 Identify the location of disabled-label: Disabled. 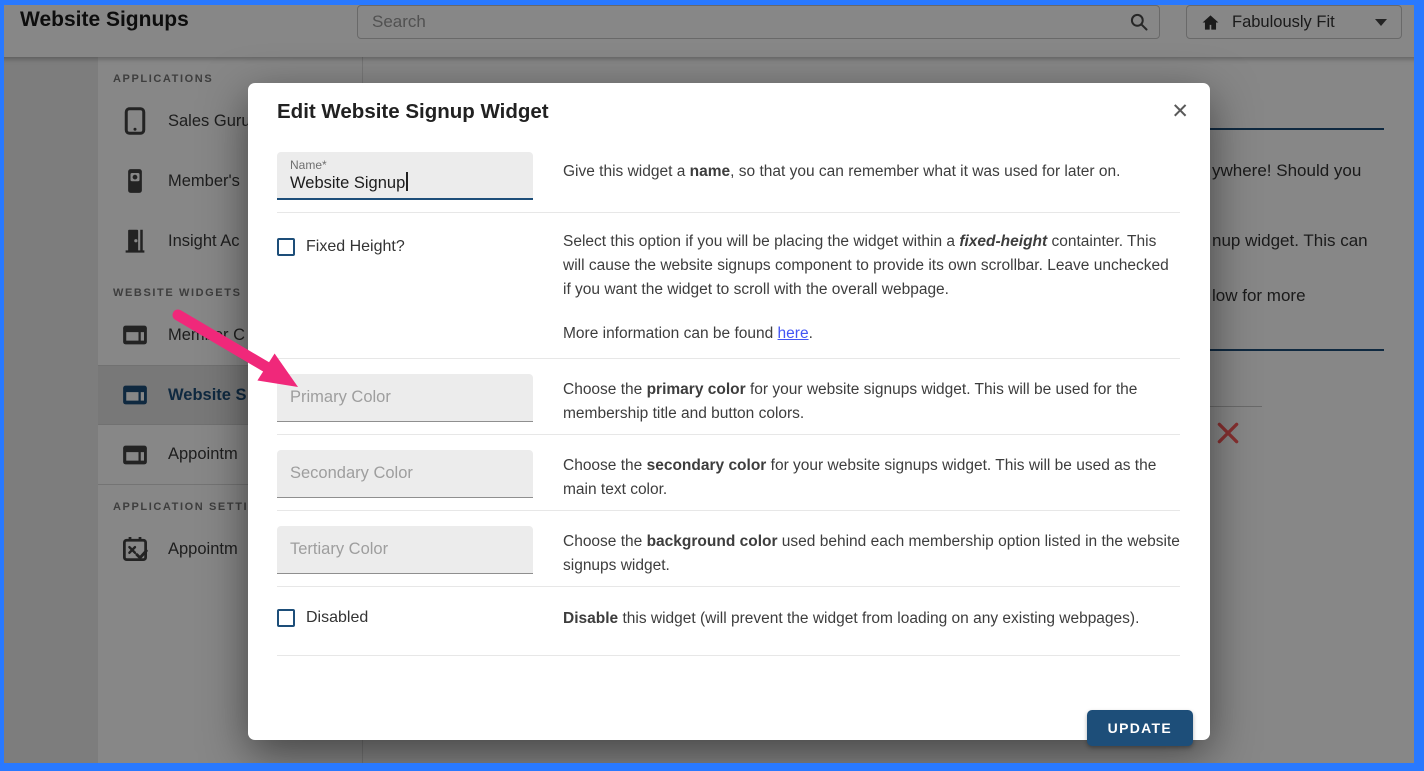
(337, 617).